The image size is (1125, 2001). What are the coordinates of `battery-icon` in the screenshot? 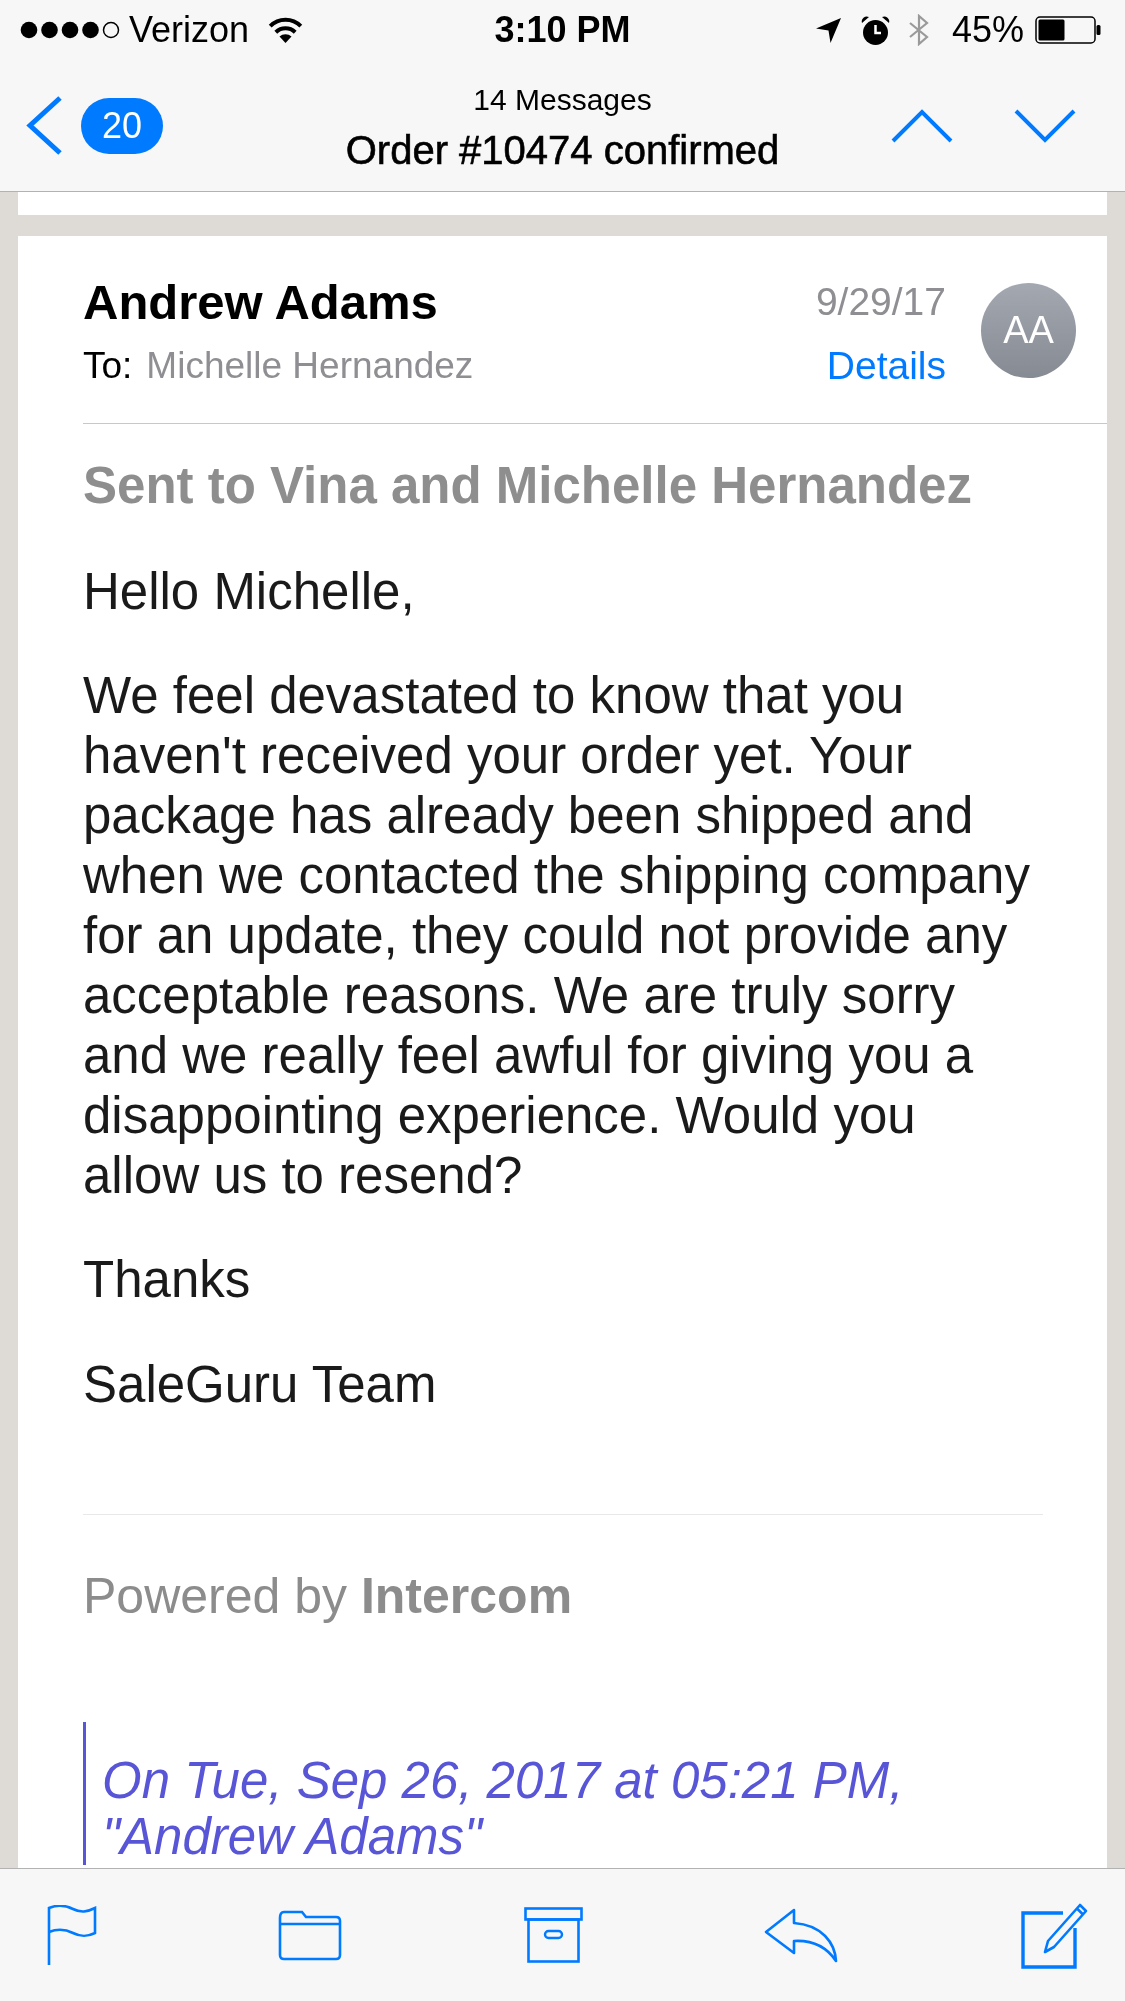 It's located at (1068, 30).